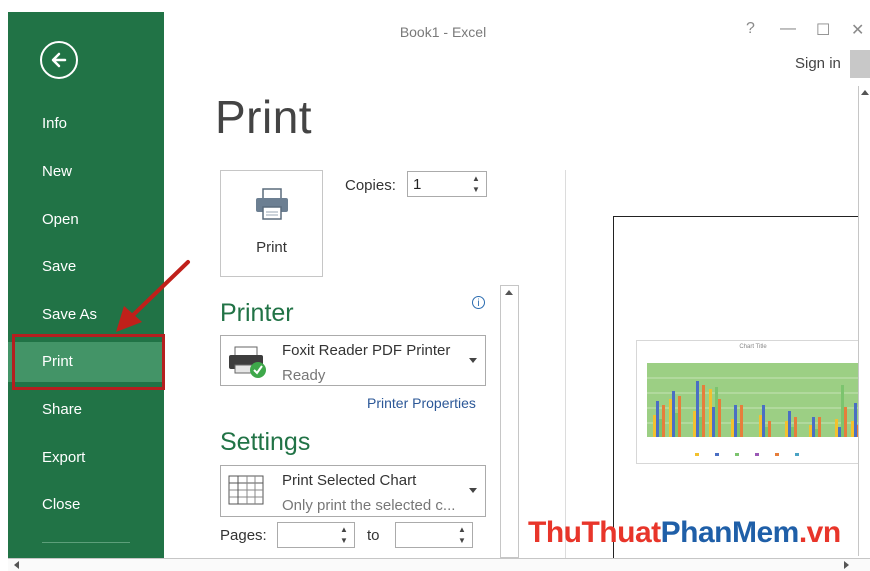 The height and width of the screenshot is (571, 870). What do you see at coordinates (860, 64) in the screenshot?
I see `avatar` at bounding box center [860, 64].